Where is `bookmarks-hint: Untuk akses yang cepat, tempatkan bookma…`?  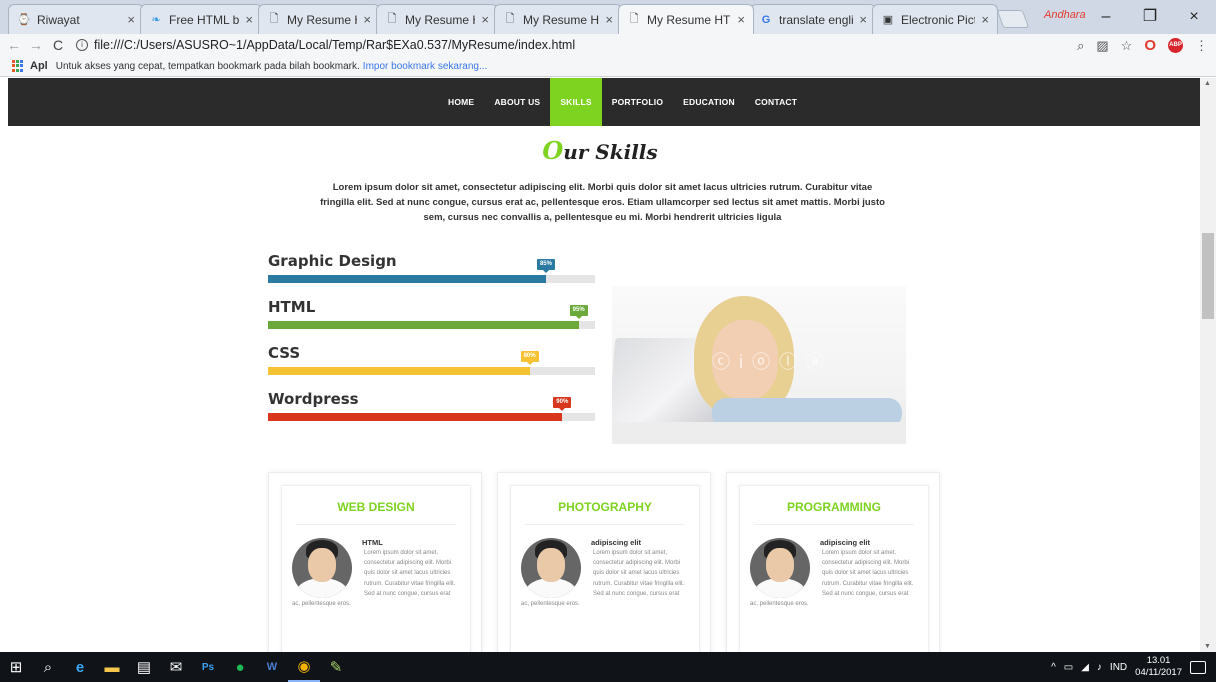
bookmarks-hint: Untuk akses yang cepat, tempatkan bookma… is located at coordinates (207, 66).